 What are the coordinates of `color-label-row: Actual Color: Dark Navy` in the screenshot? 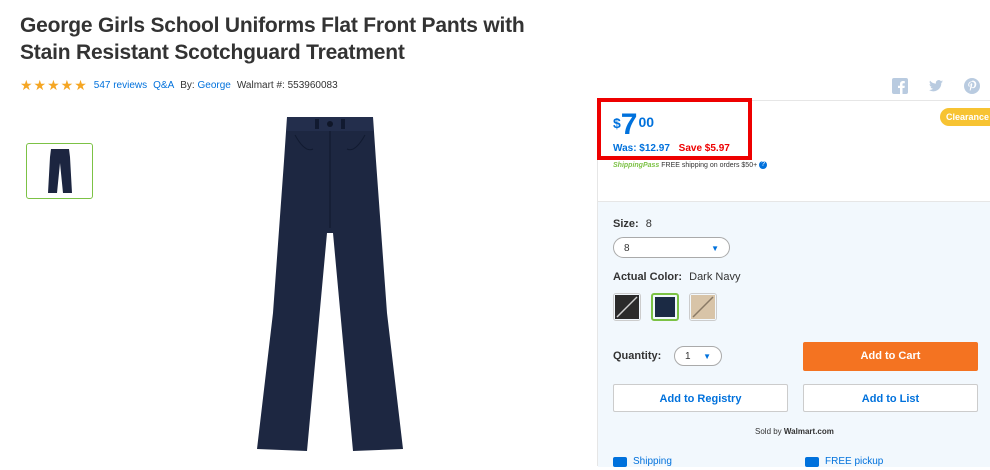 It's located at (676, 277).